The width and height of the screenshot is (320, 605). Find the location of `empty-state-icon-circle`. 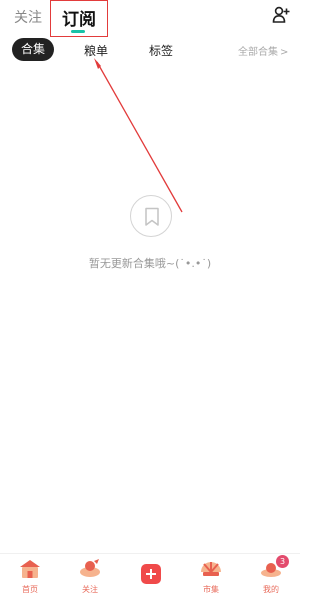

empty-state-icon-circle is located at coordinates (151, 216).